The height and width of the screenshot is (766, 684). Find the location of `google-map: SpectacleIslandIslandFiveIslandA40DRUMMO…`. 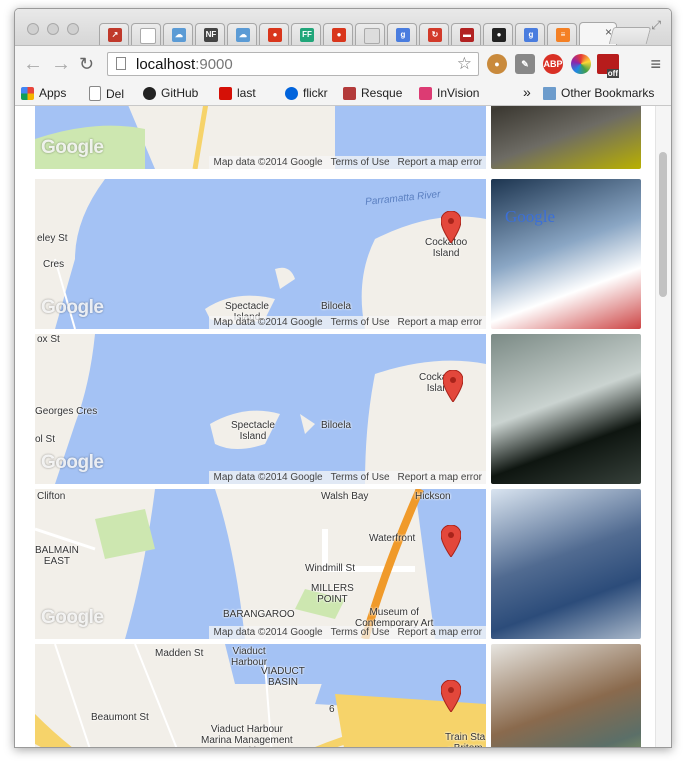

google-map: SpectacleIslandIslandFiveIslandA40DRUMMO… is located at coordinates (260, 137).